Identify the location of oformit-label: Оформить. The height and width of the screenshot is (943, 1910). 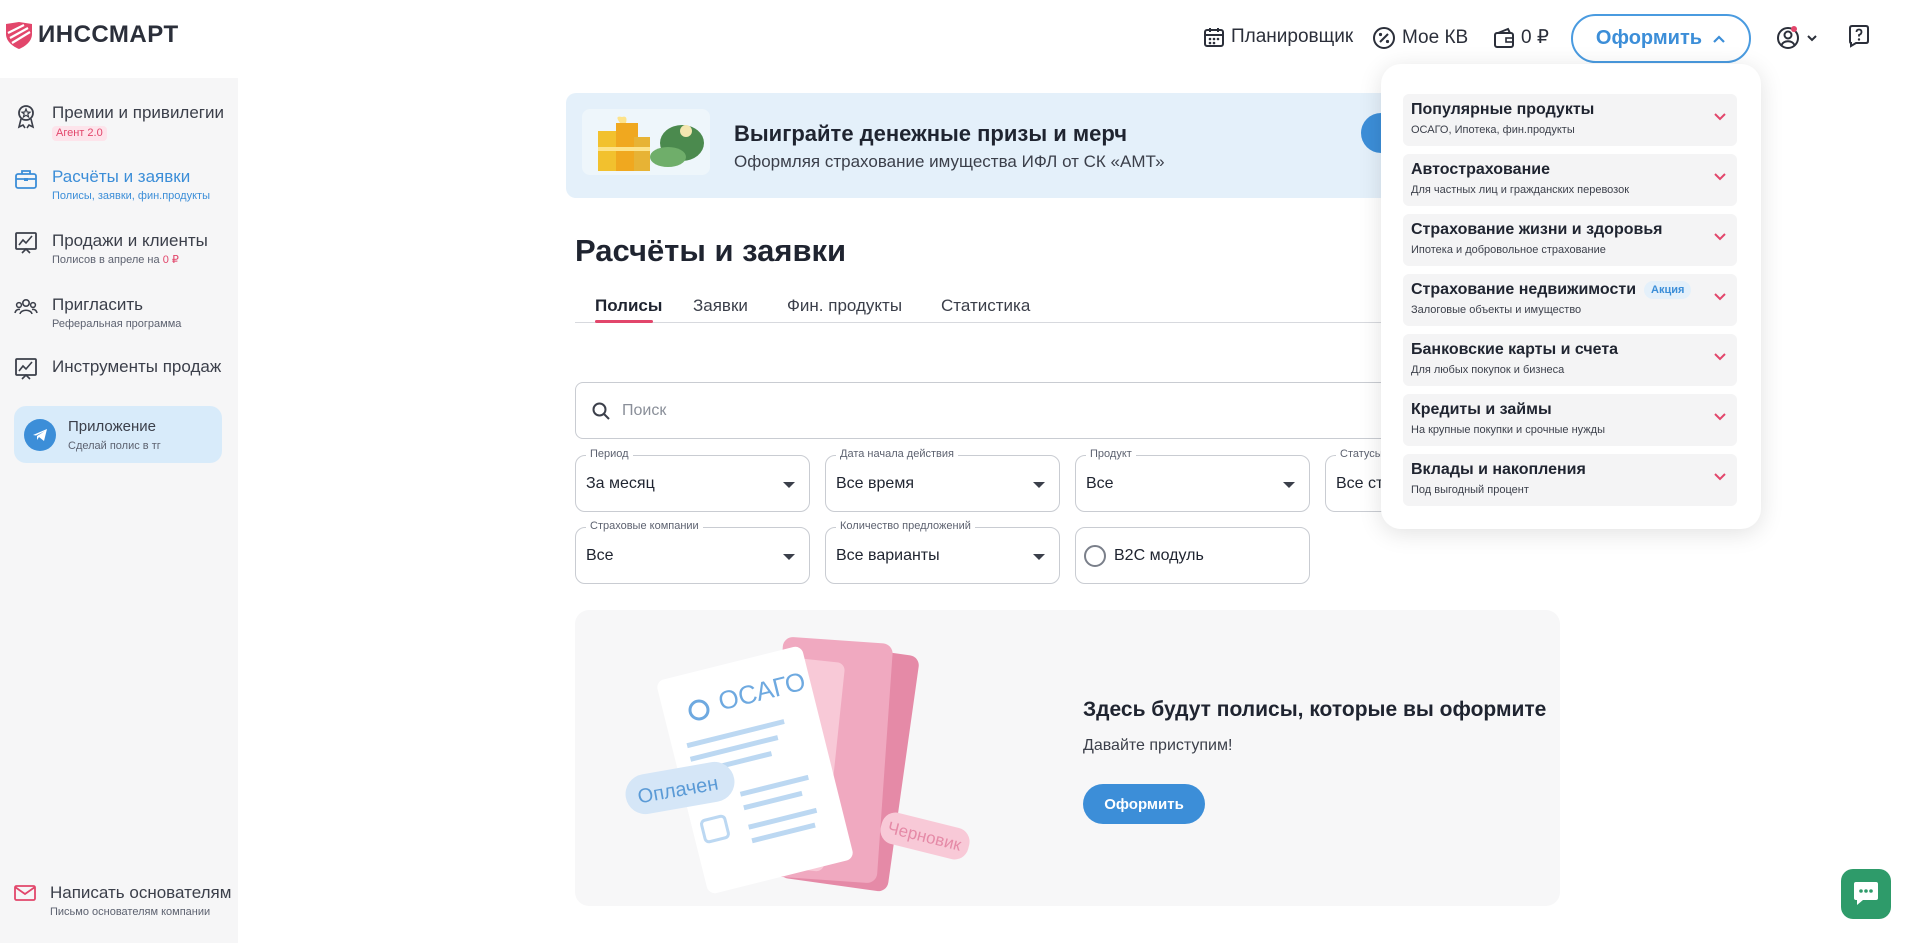
(1649, 38).